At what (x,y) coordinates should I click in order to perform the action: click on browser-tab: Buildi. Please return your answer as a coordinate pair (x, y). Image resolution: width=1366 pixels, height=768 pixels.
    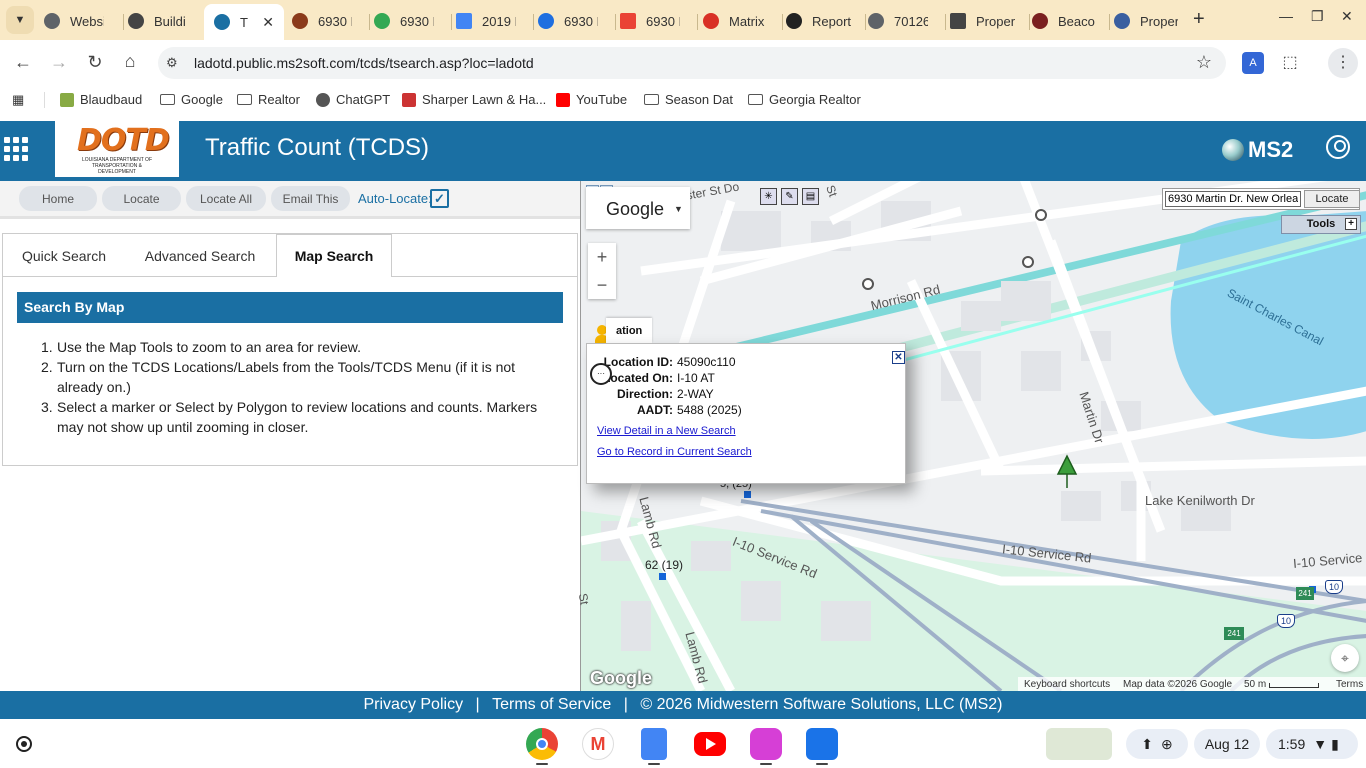
    Looking at the image, I should click on (167, 21).